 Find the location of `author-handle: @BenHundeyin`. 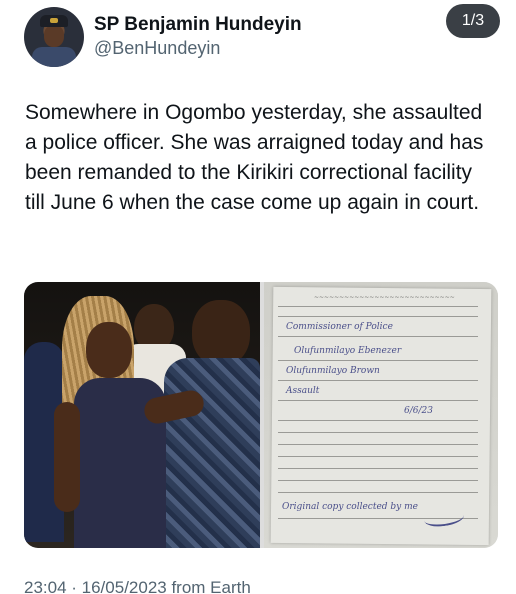

author-handle: @BenHundeyin is located at coordinates (157, 48).